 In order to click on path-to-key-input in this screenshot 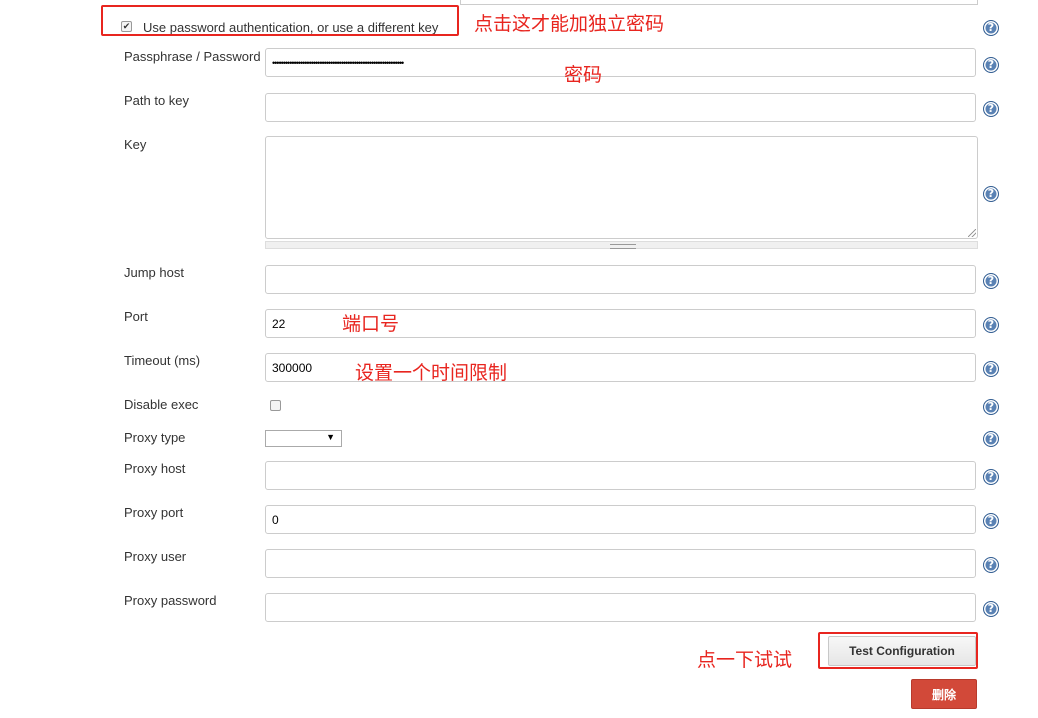, I will do `click(620, 107)`.